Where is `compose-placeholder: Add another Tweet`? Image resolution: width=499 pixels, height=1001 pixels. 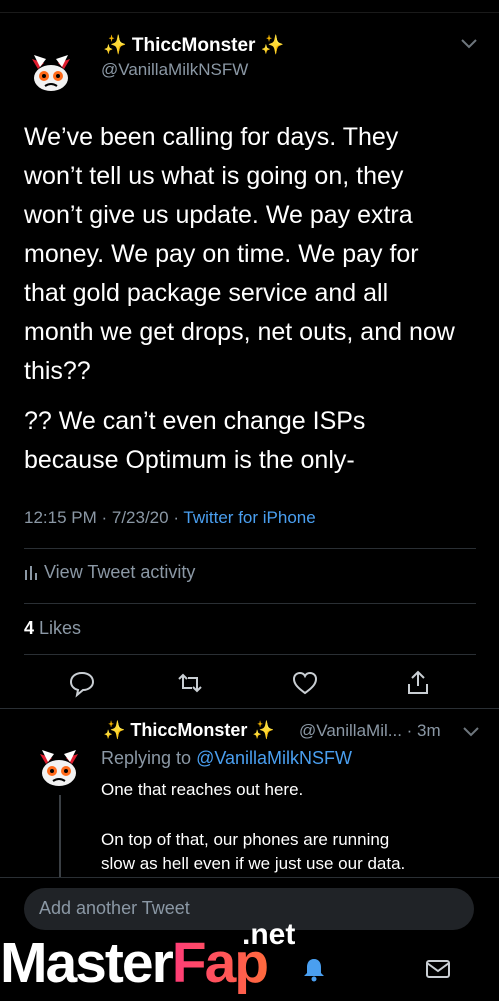 compose-placeholder: Add another Tweet is located at coordinates (114, 908).